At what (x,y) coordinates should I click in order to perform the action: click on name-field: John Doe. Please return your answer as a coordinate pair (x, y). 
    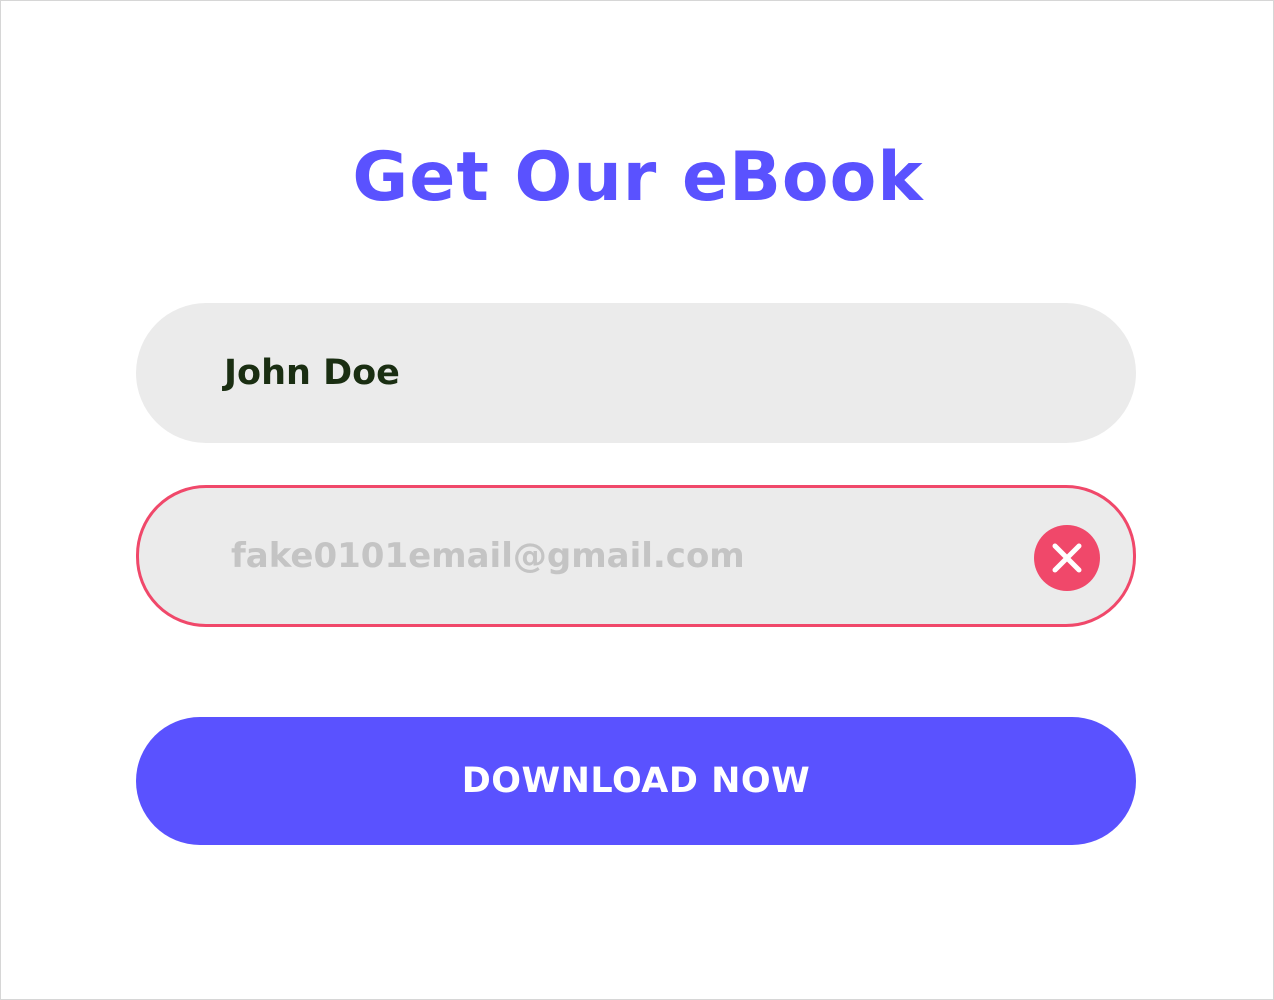
    Looking at the image, I should click on (636, 373).